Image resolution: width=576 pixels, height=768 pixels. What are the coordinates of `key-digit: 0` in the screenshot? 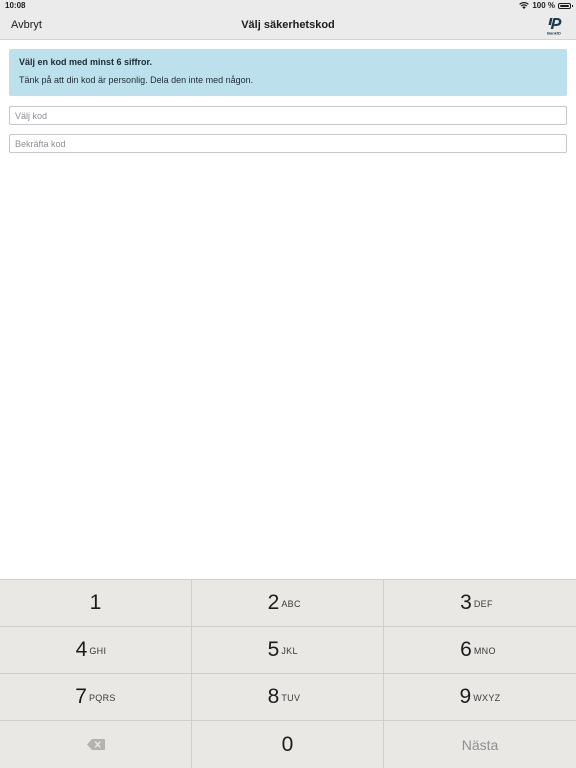 It's located at (287, 744).